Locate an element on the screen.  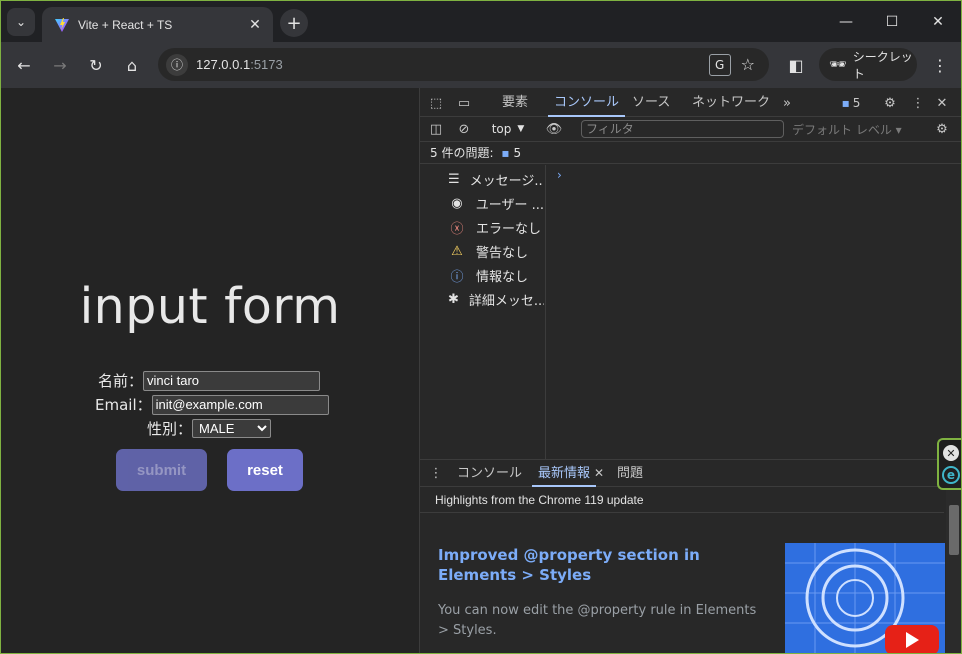
page-title: input form is located at coordinates (210, 306).